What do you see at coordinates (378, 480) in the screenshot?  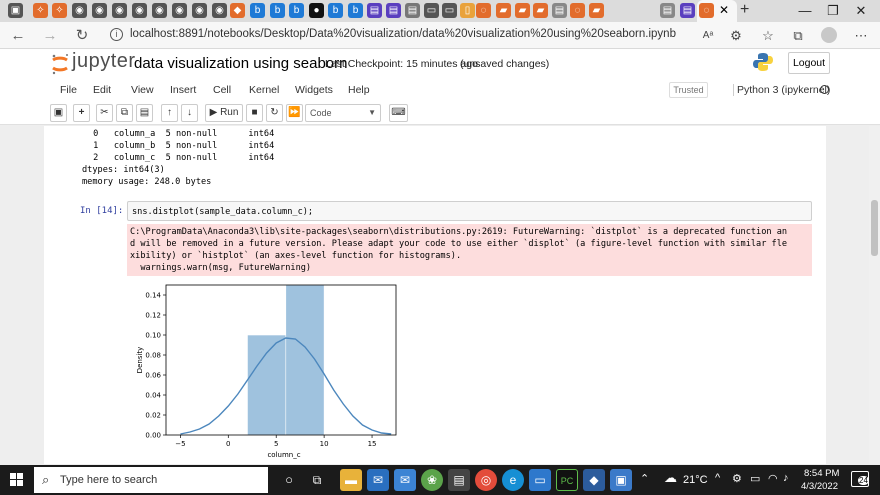 I see `outlook-icon: ✉` at bounding box center [378, 480].